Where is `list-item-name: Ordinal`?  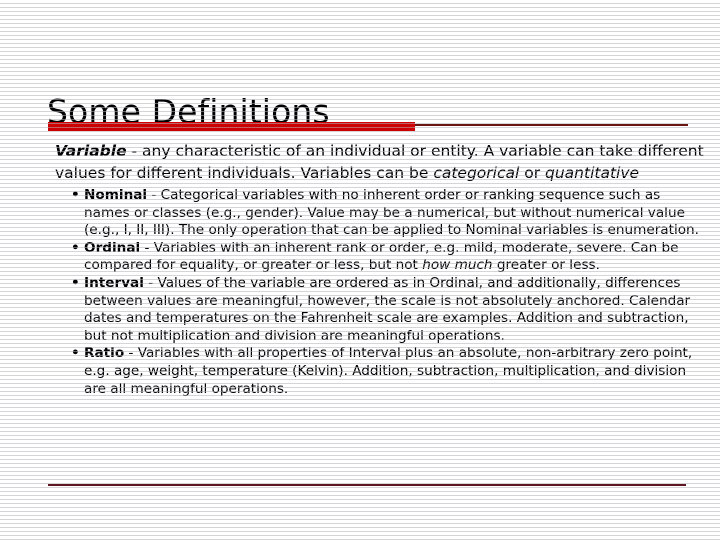
list-item-name: Ordinal is located at coordinates (112, 247).